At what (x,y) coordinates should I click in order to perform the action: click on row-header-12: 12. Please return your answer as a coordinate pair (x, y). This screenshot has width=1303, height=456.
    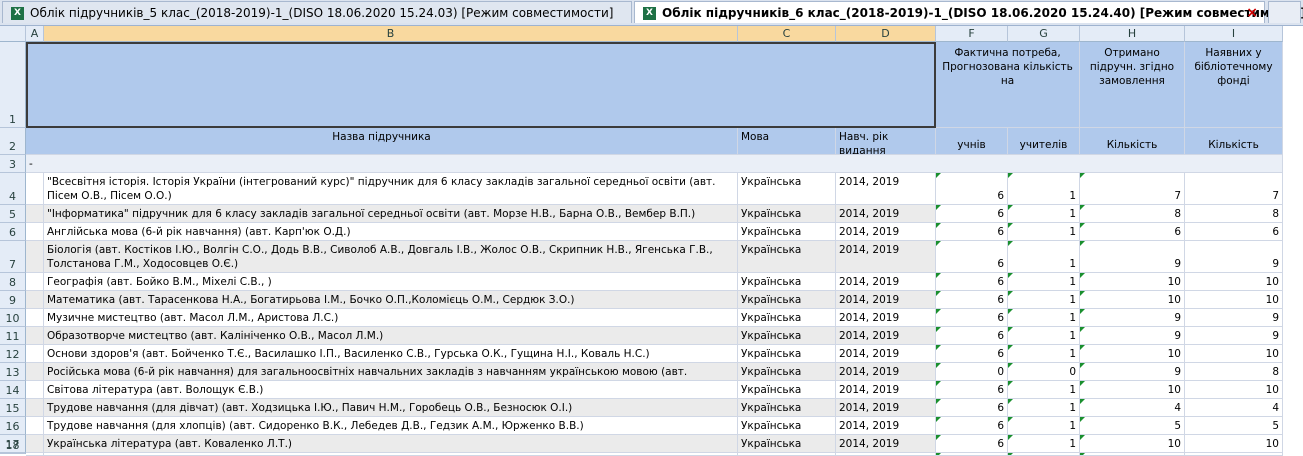
    Looking at the image, I should click on (13, 354).